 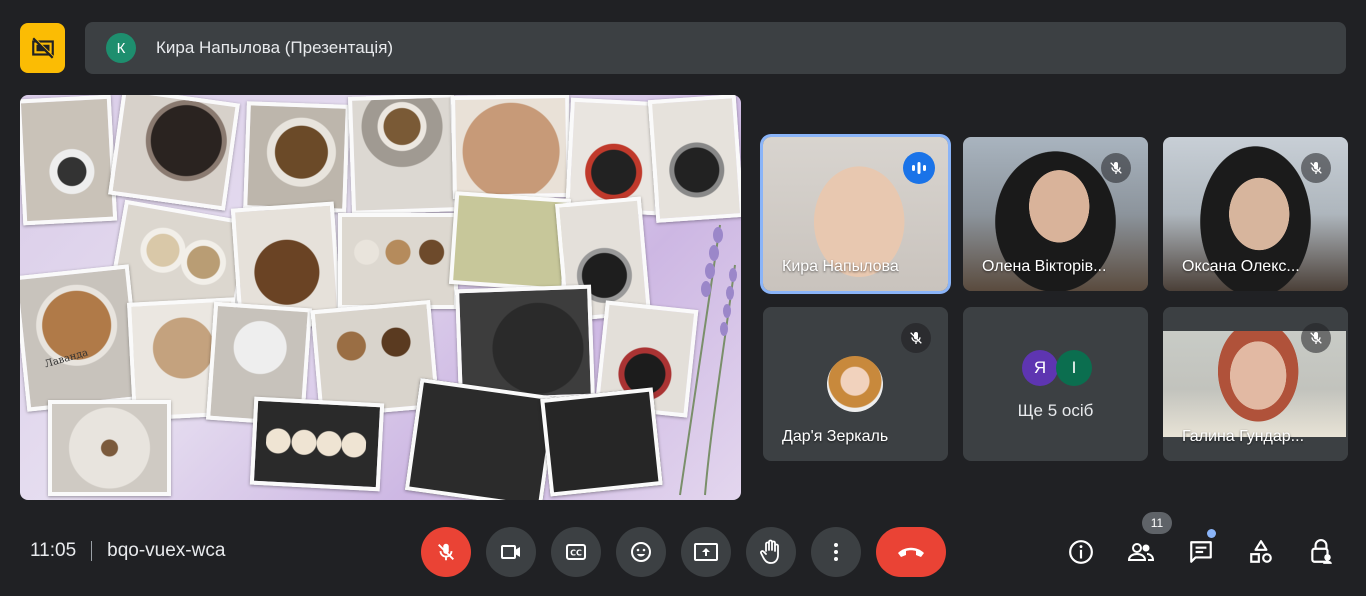 I want to click on camera-icon, so click(x=510, y=552).